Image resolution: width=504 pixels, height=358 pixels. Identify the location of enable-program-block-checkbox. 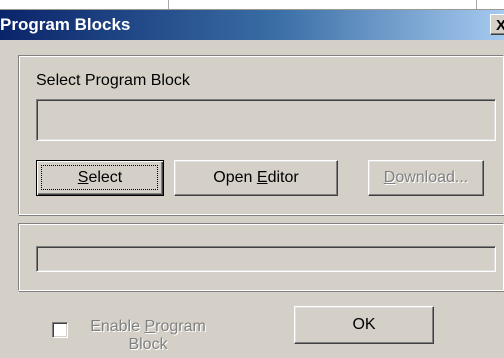
(60, 330).